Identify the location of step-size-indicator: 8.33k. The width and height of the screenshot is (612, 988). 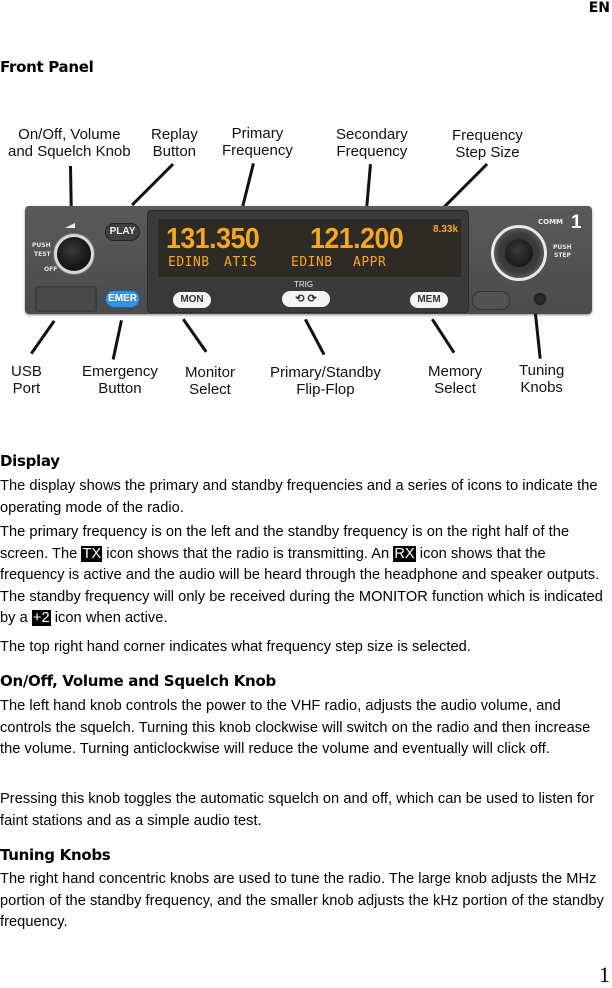
(446, 229).